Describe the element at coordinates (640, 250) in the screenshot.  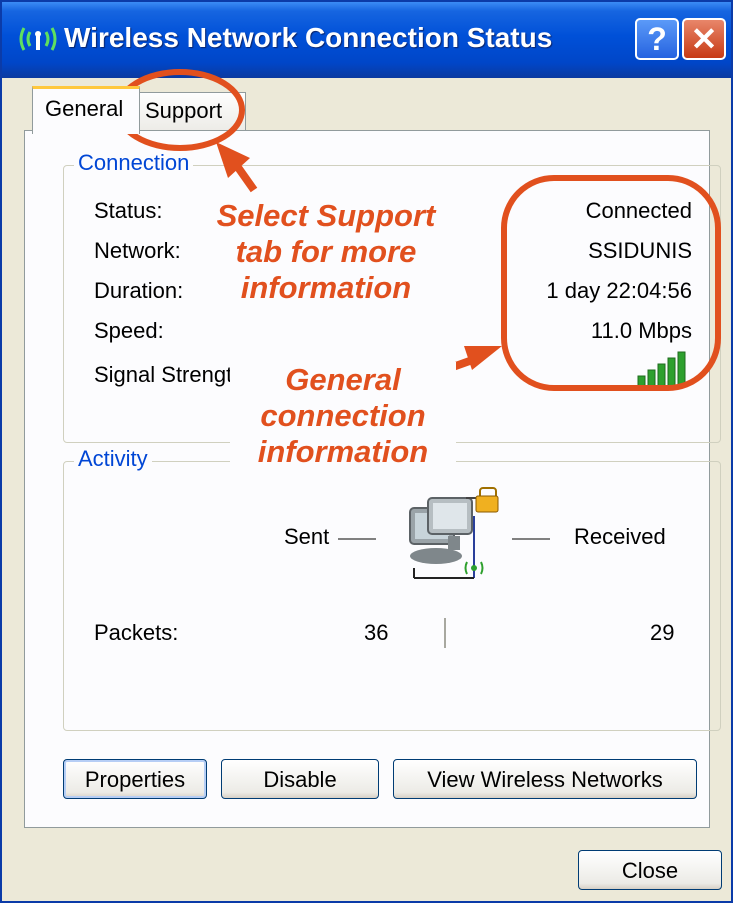
I see `network-value: SSIDUNIS` at that location.